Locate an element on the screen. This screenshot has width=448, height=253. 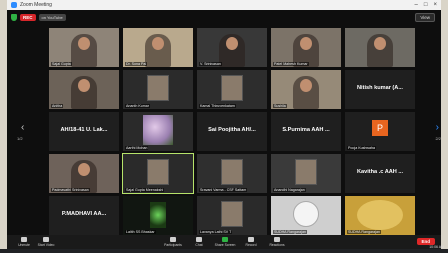
mic-off-icon is located at coordinates (24, 239).